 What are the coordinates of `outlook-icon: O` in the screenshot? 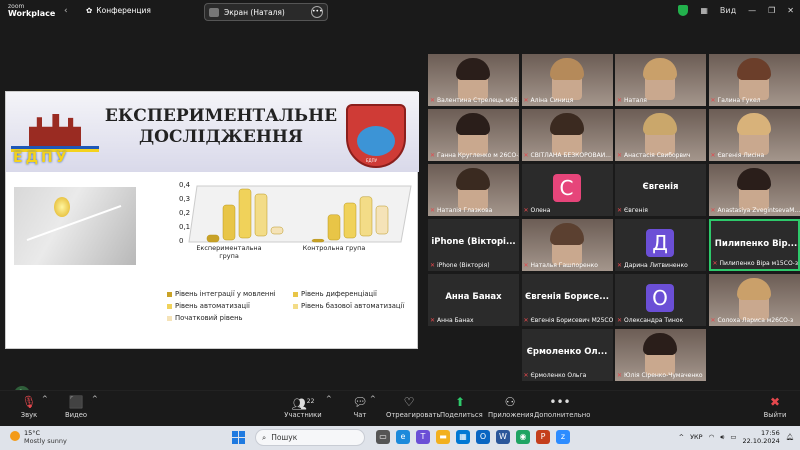 It's located at (483, 437).